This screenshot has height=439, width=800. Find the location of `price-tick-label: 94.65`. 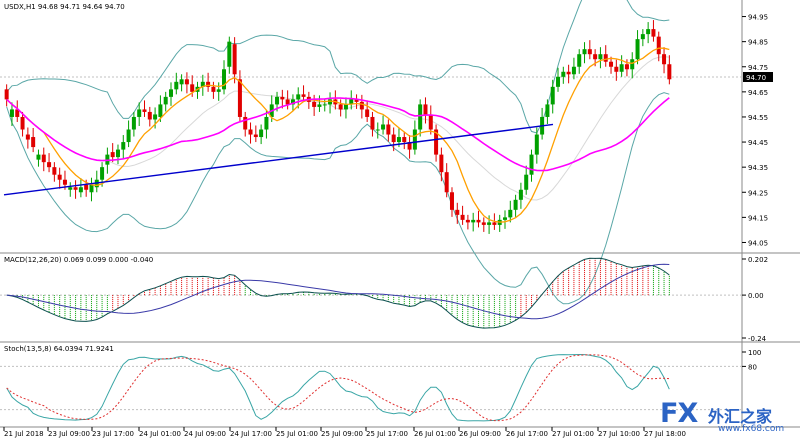

price-tick-label: 94.65 is located at coordinates (758, 93).